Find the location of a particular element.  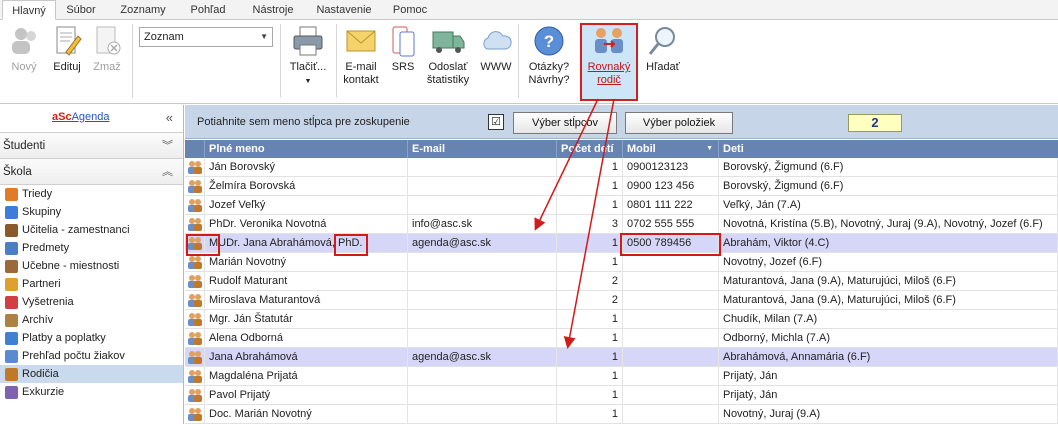

table-row: Jozef Veľký 1 0801 111 222 Veľký, Ján (7.A) is located at coordinates (621, 205).